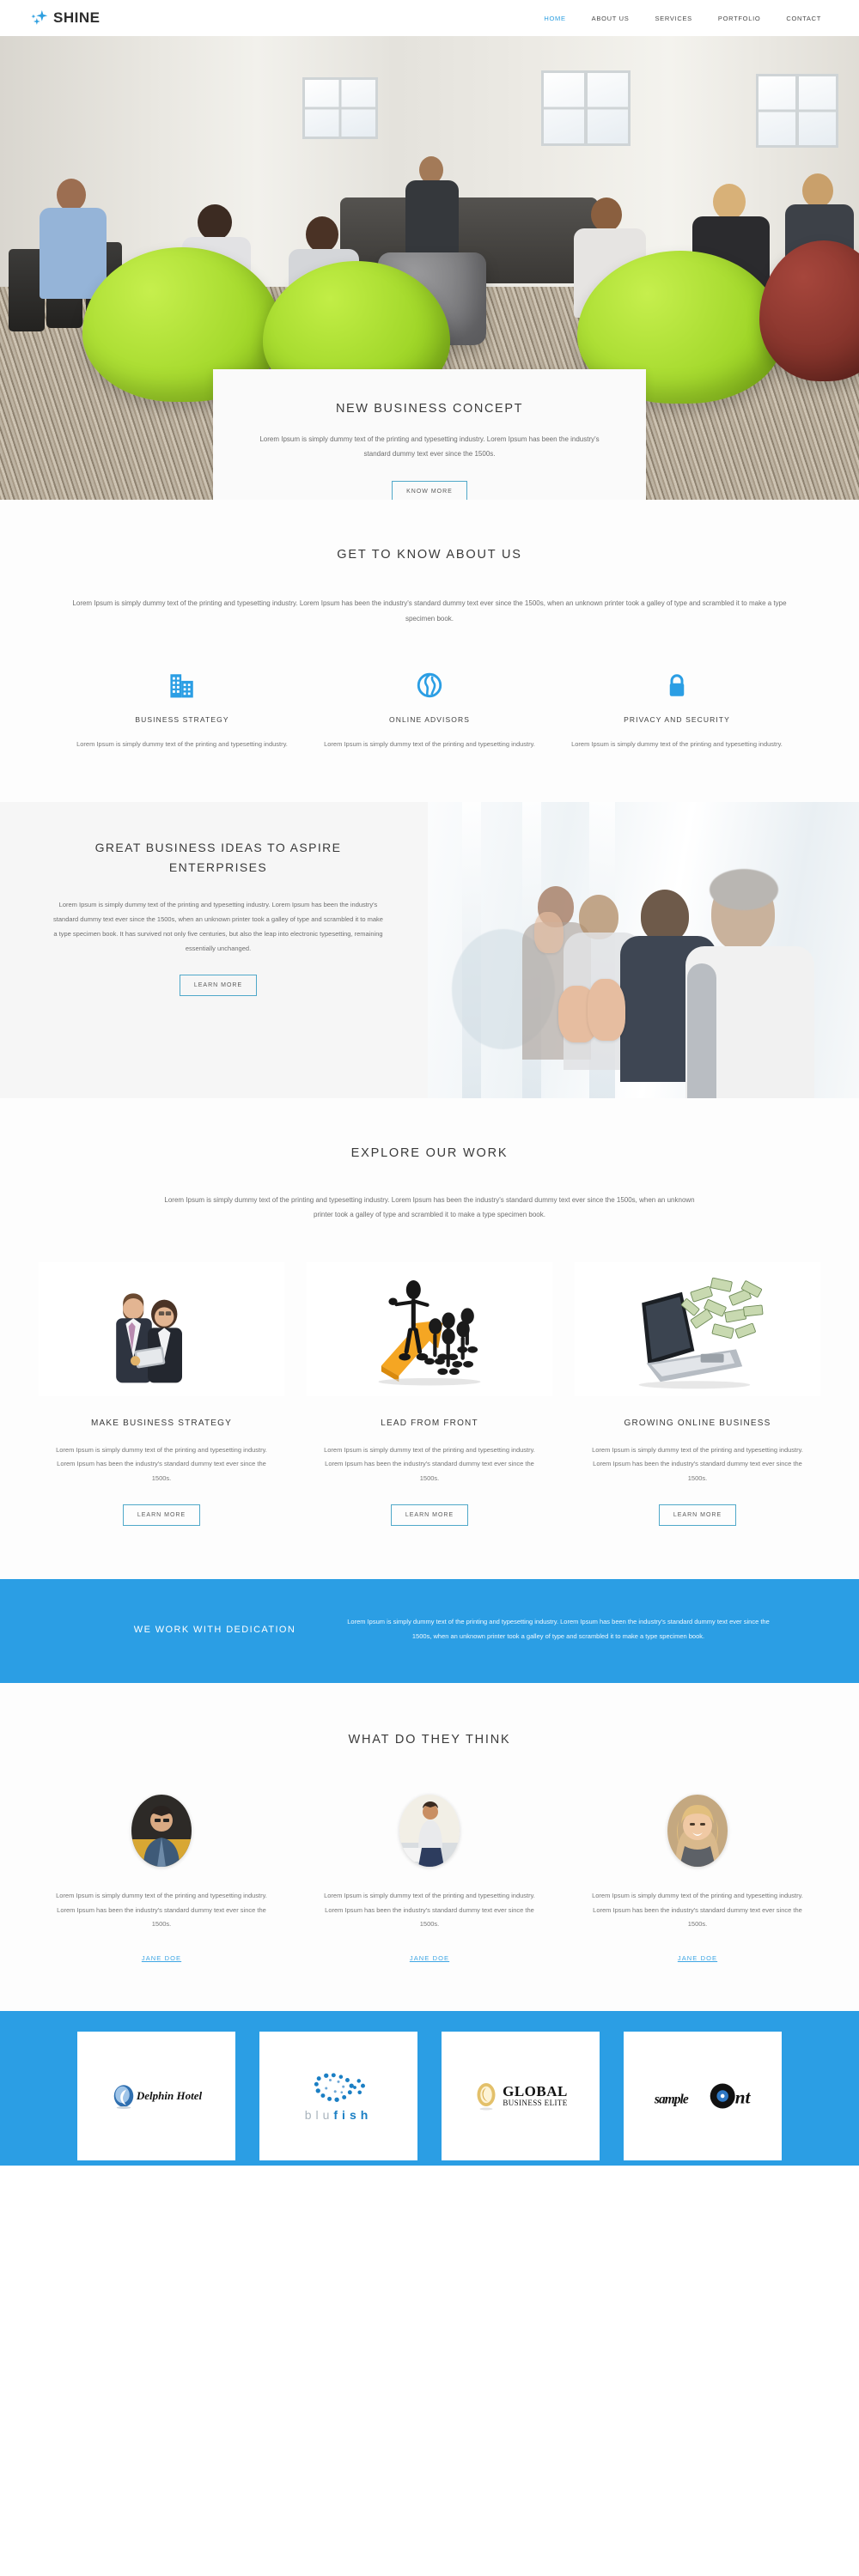 The image size is (859, 2576). Describe the element at coordinates (673, 18) in the screenshot. I see `nav-item-services: SERVICES` at that location.